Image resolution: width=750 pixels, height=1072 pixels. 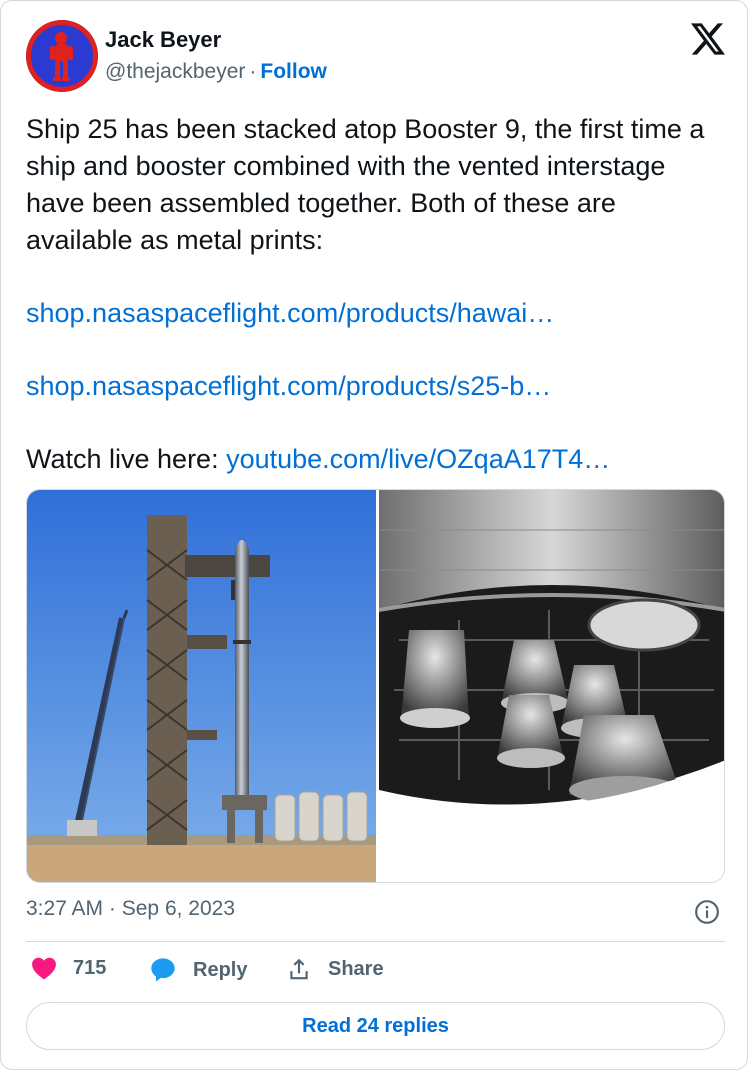 I want to click on tweet-date: Sep 6, 2023, so click(x=178, y=908).